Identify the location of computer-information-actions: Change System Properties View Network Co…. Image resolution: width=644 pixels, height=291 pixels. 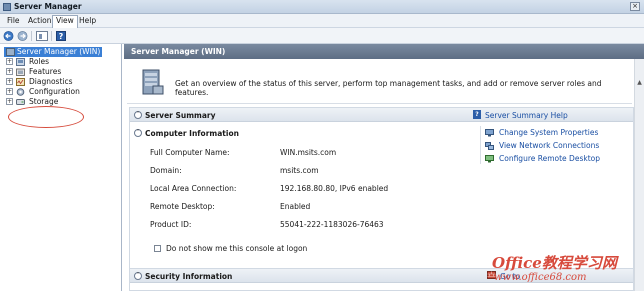
(556, 145).